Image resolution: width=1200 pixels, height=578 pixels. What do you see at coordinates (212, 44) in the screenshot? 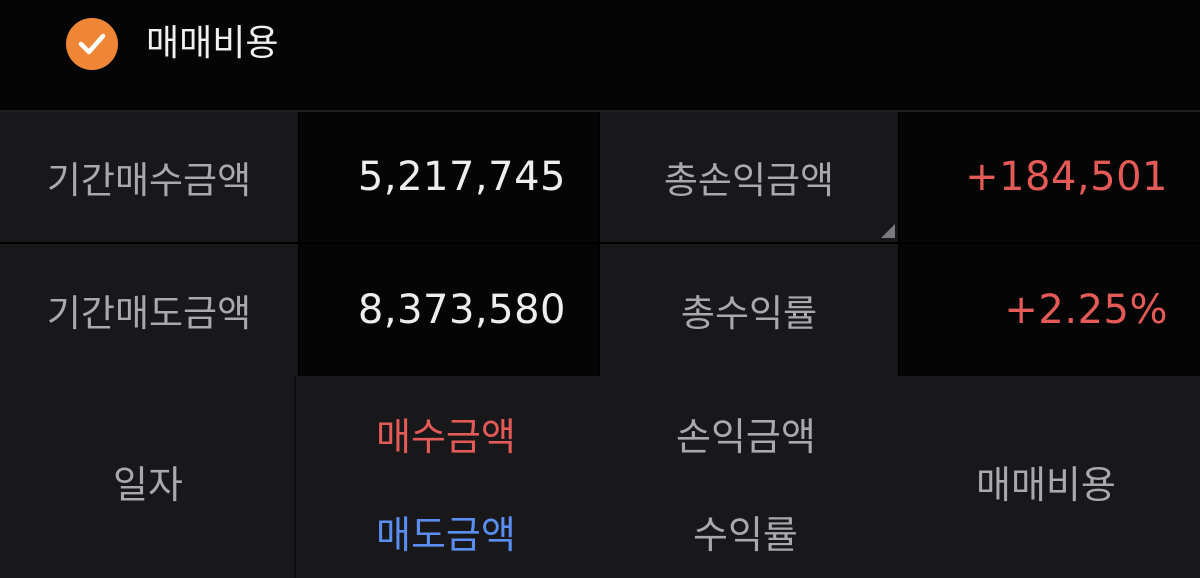
I see `trade-cost-checkbox-label: 매매비용` at bounding box center [212, 44].